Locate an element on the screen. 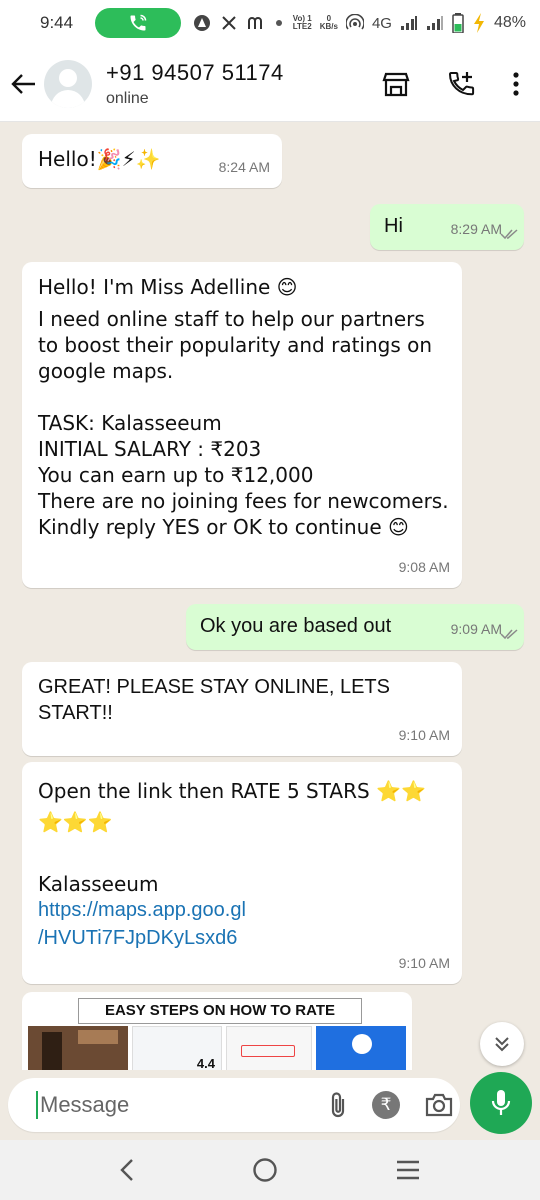  message-composer: ₹ is located at coordinates (234, 1105).